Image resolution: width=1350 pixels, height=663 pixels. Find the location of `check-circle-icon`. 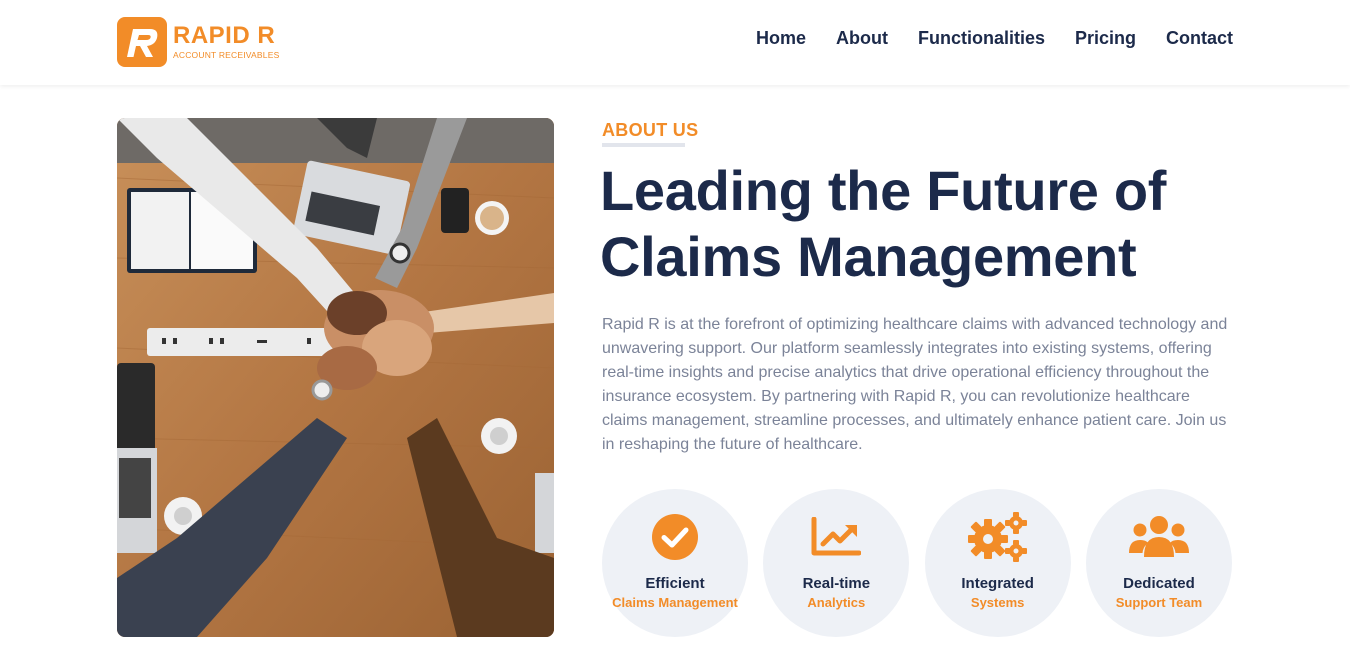

check-circle-icon is located at coordinates (675, 537).